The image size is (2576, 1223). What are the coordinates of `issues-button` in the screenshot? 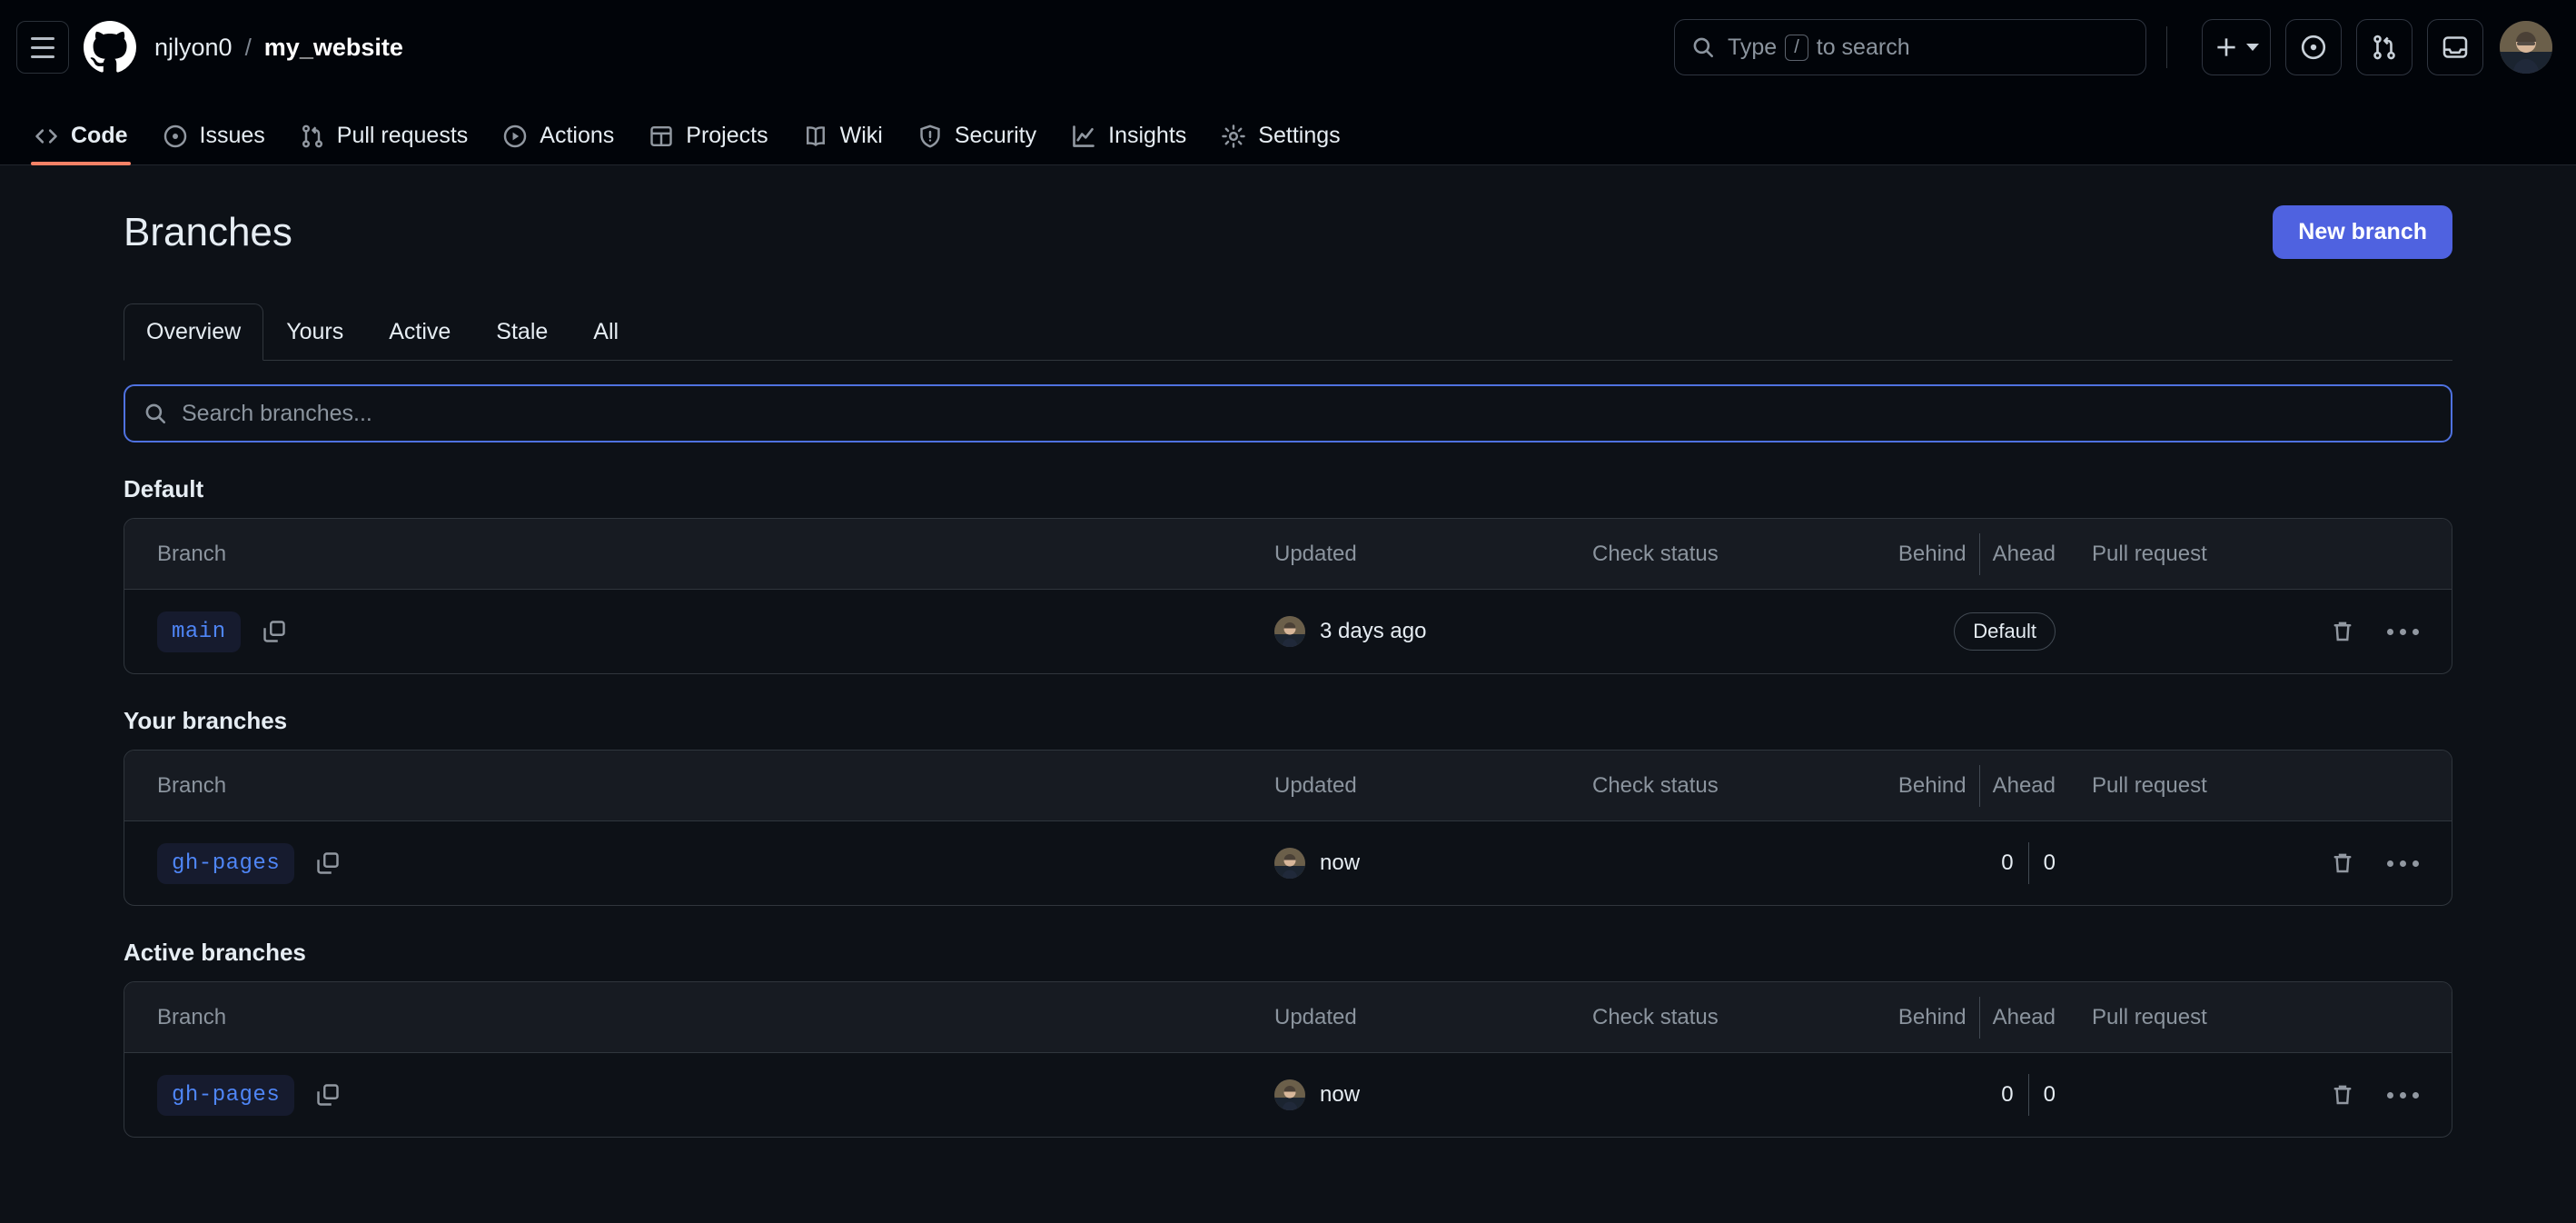 It's located at (2313, 47).